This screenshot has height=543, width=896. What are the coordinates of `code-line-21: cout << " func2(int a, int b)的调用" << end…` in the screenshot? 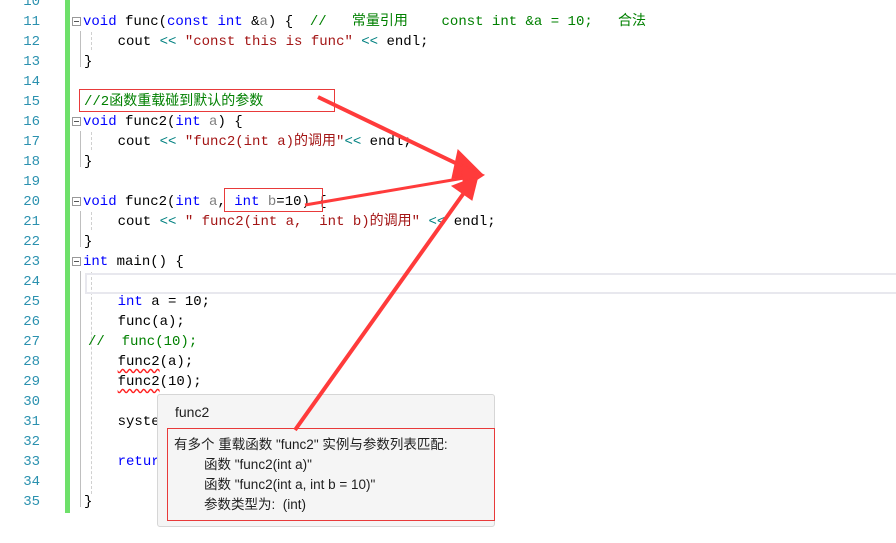 It's located at (290, 222).